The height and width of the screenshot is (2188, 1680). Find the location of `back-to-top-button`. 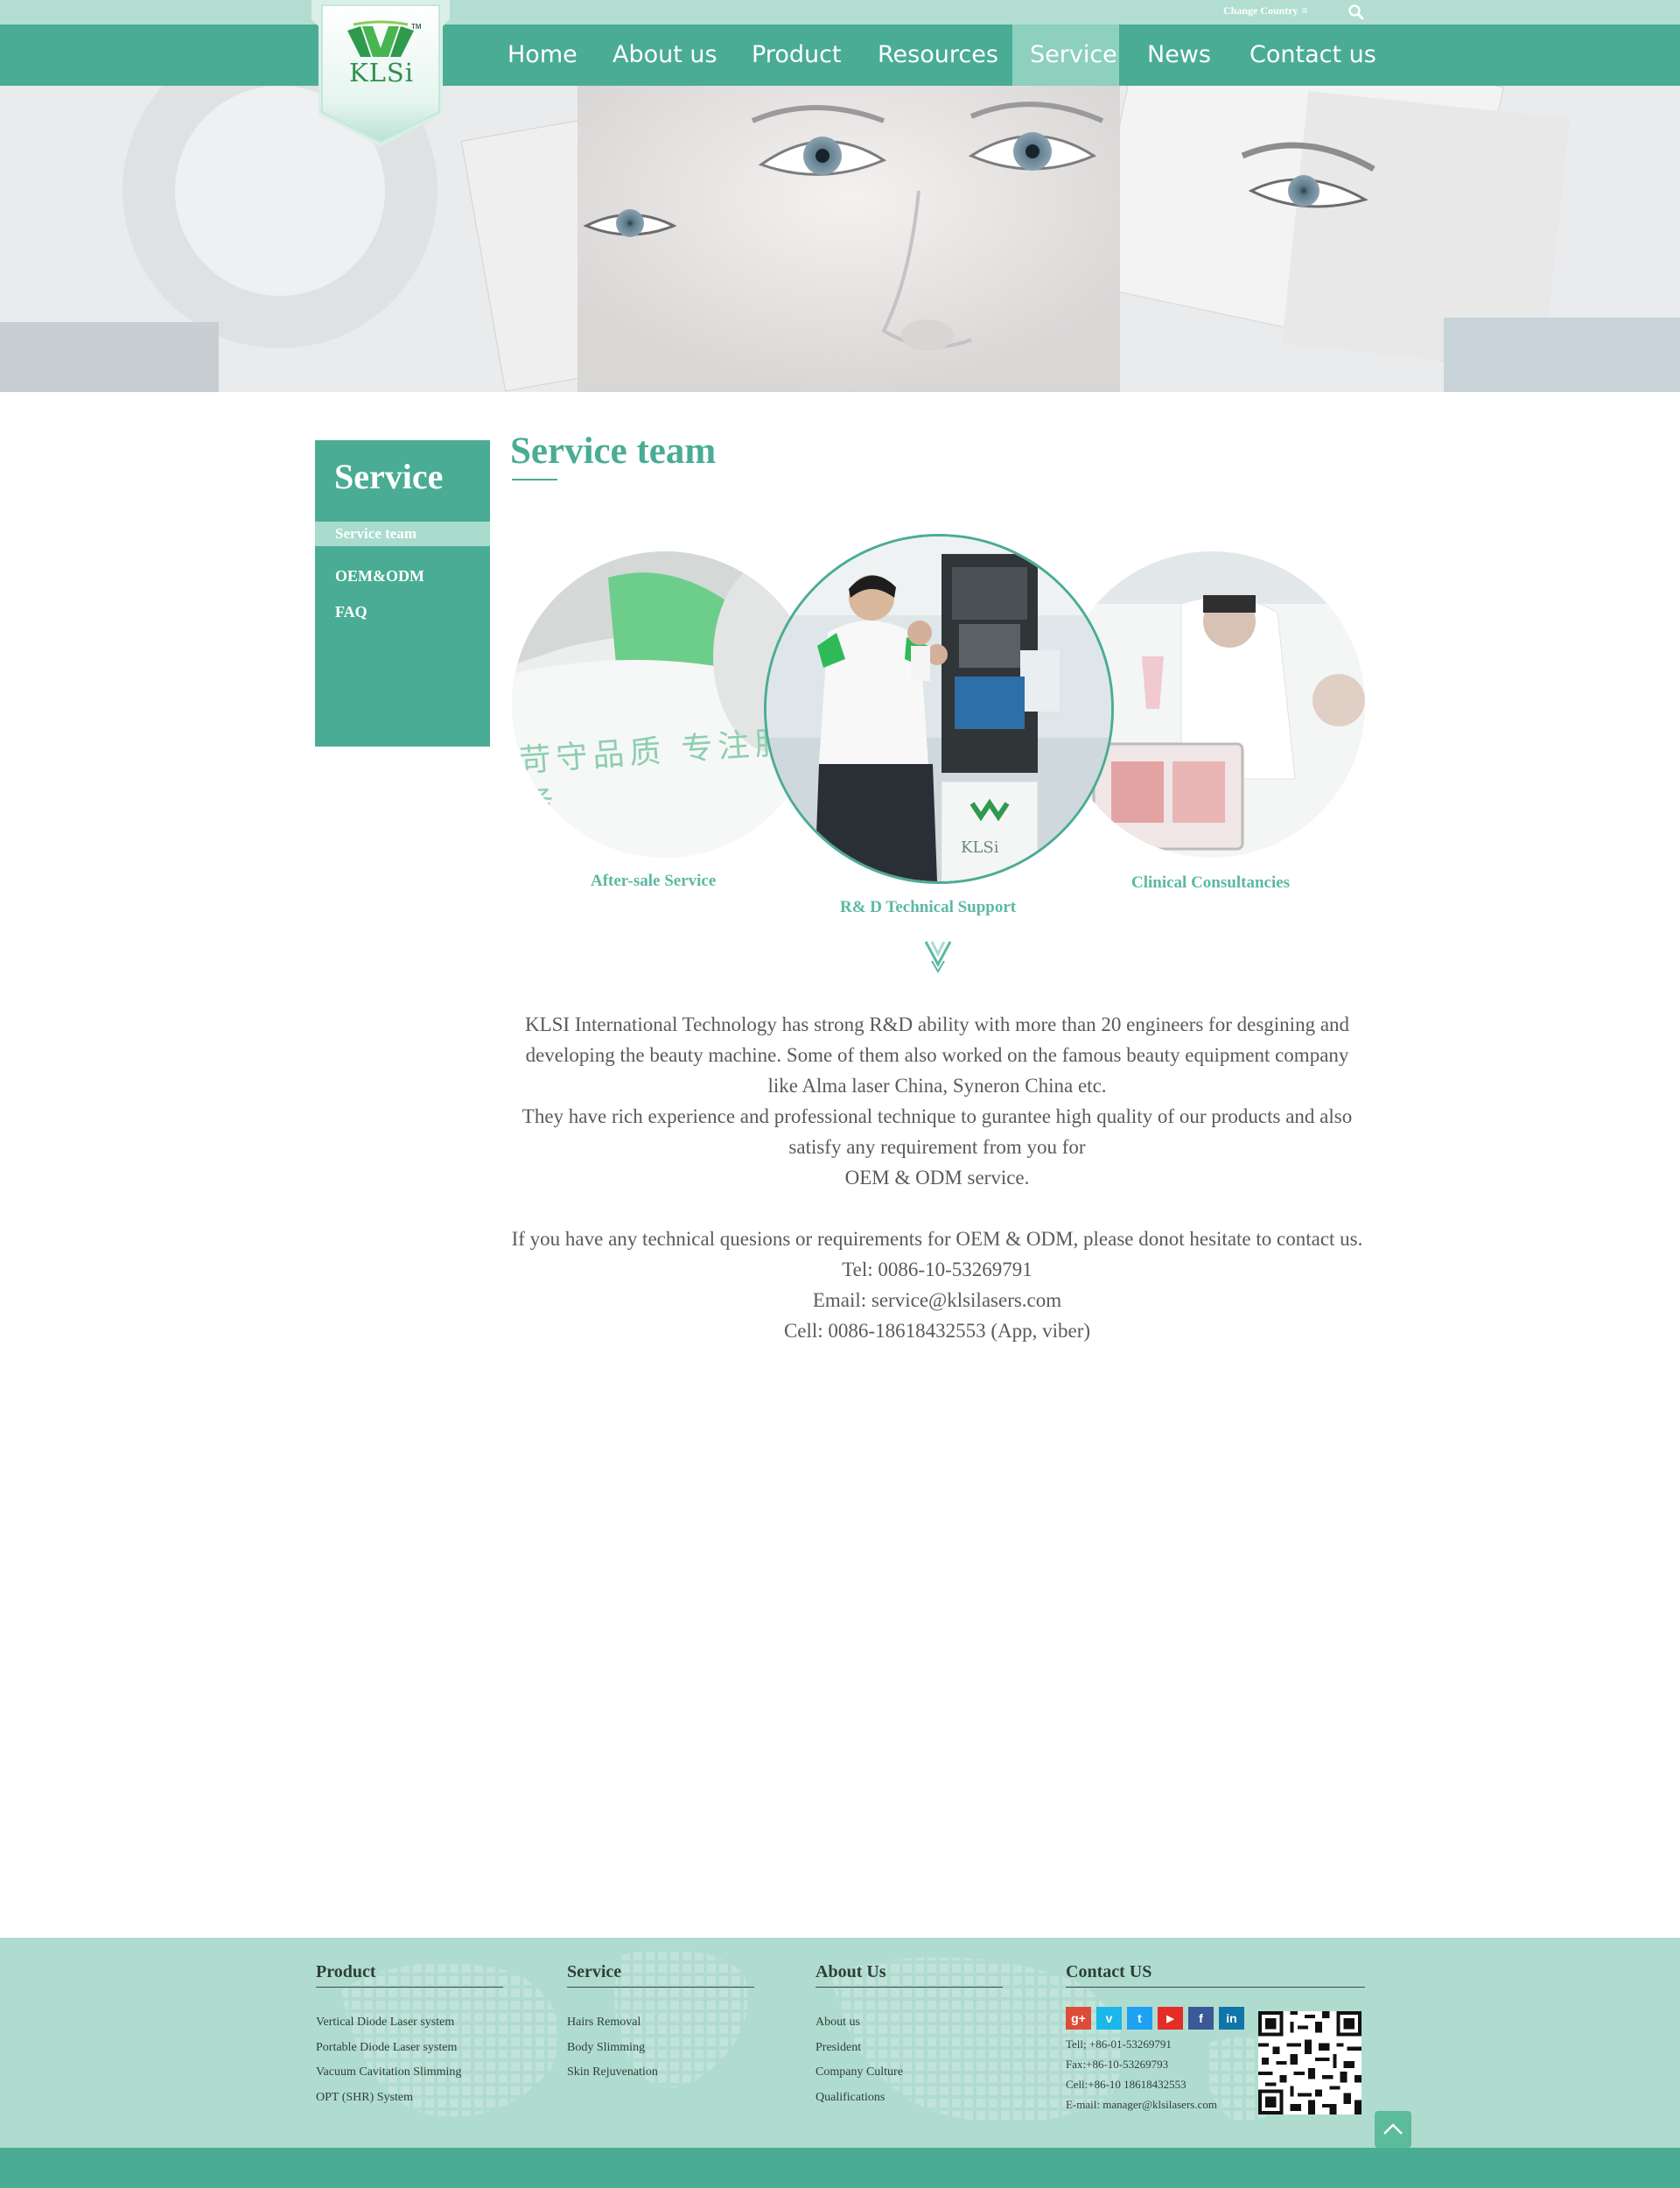

back-to-top-button is located at coordinates (1393, 2129).